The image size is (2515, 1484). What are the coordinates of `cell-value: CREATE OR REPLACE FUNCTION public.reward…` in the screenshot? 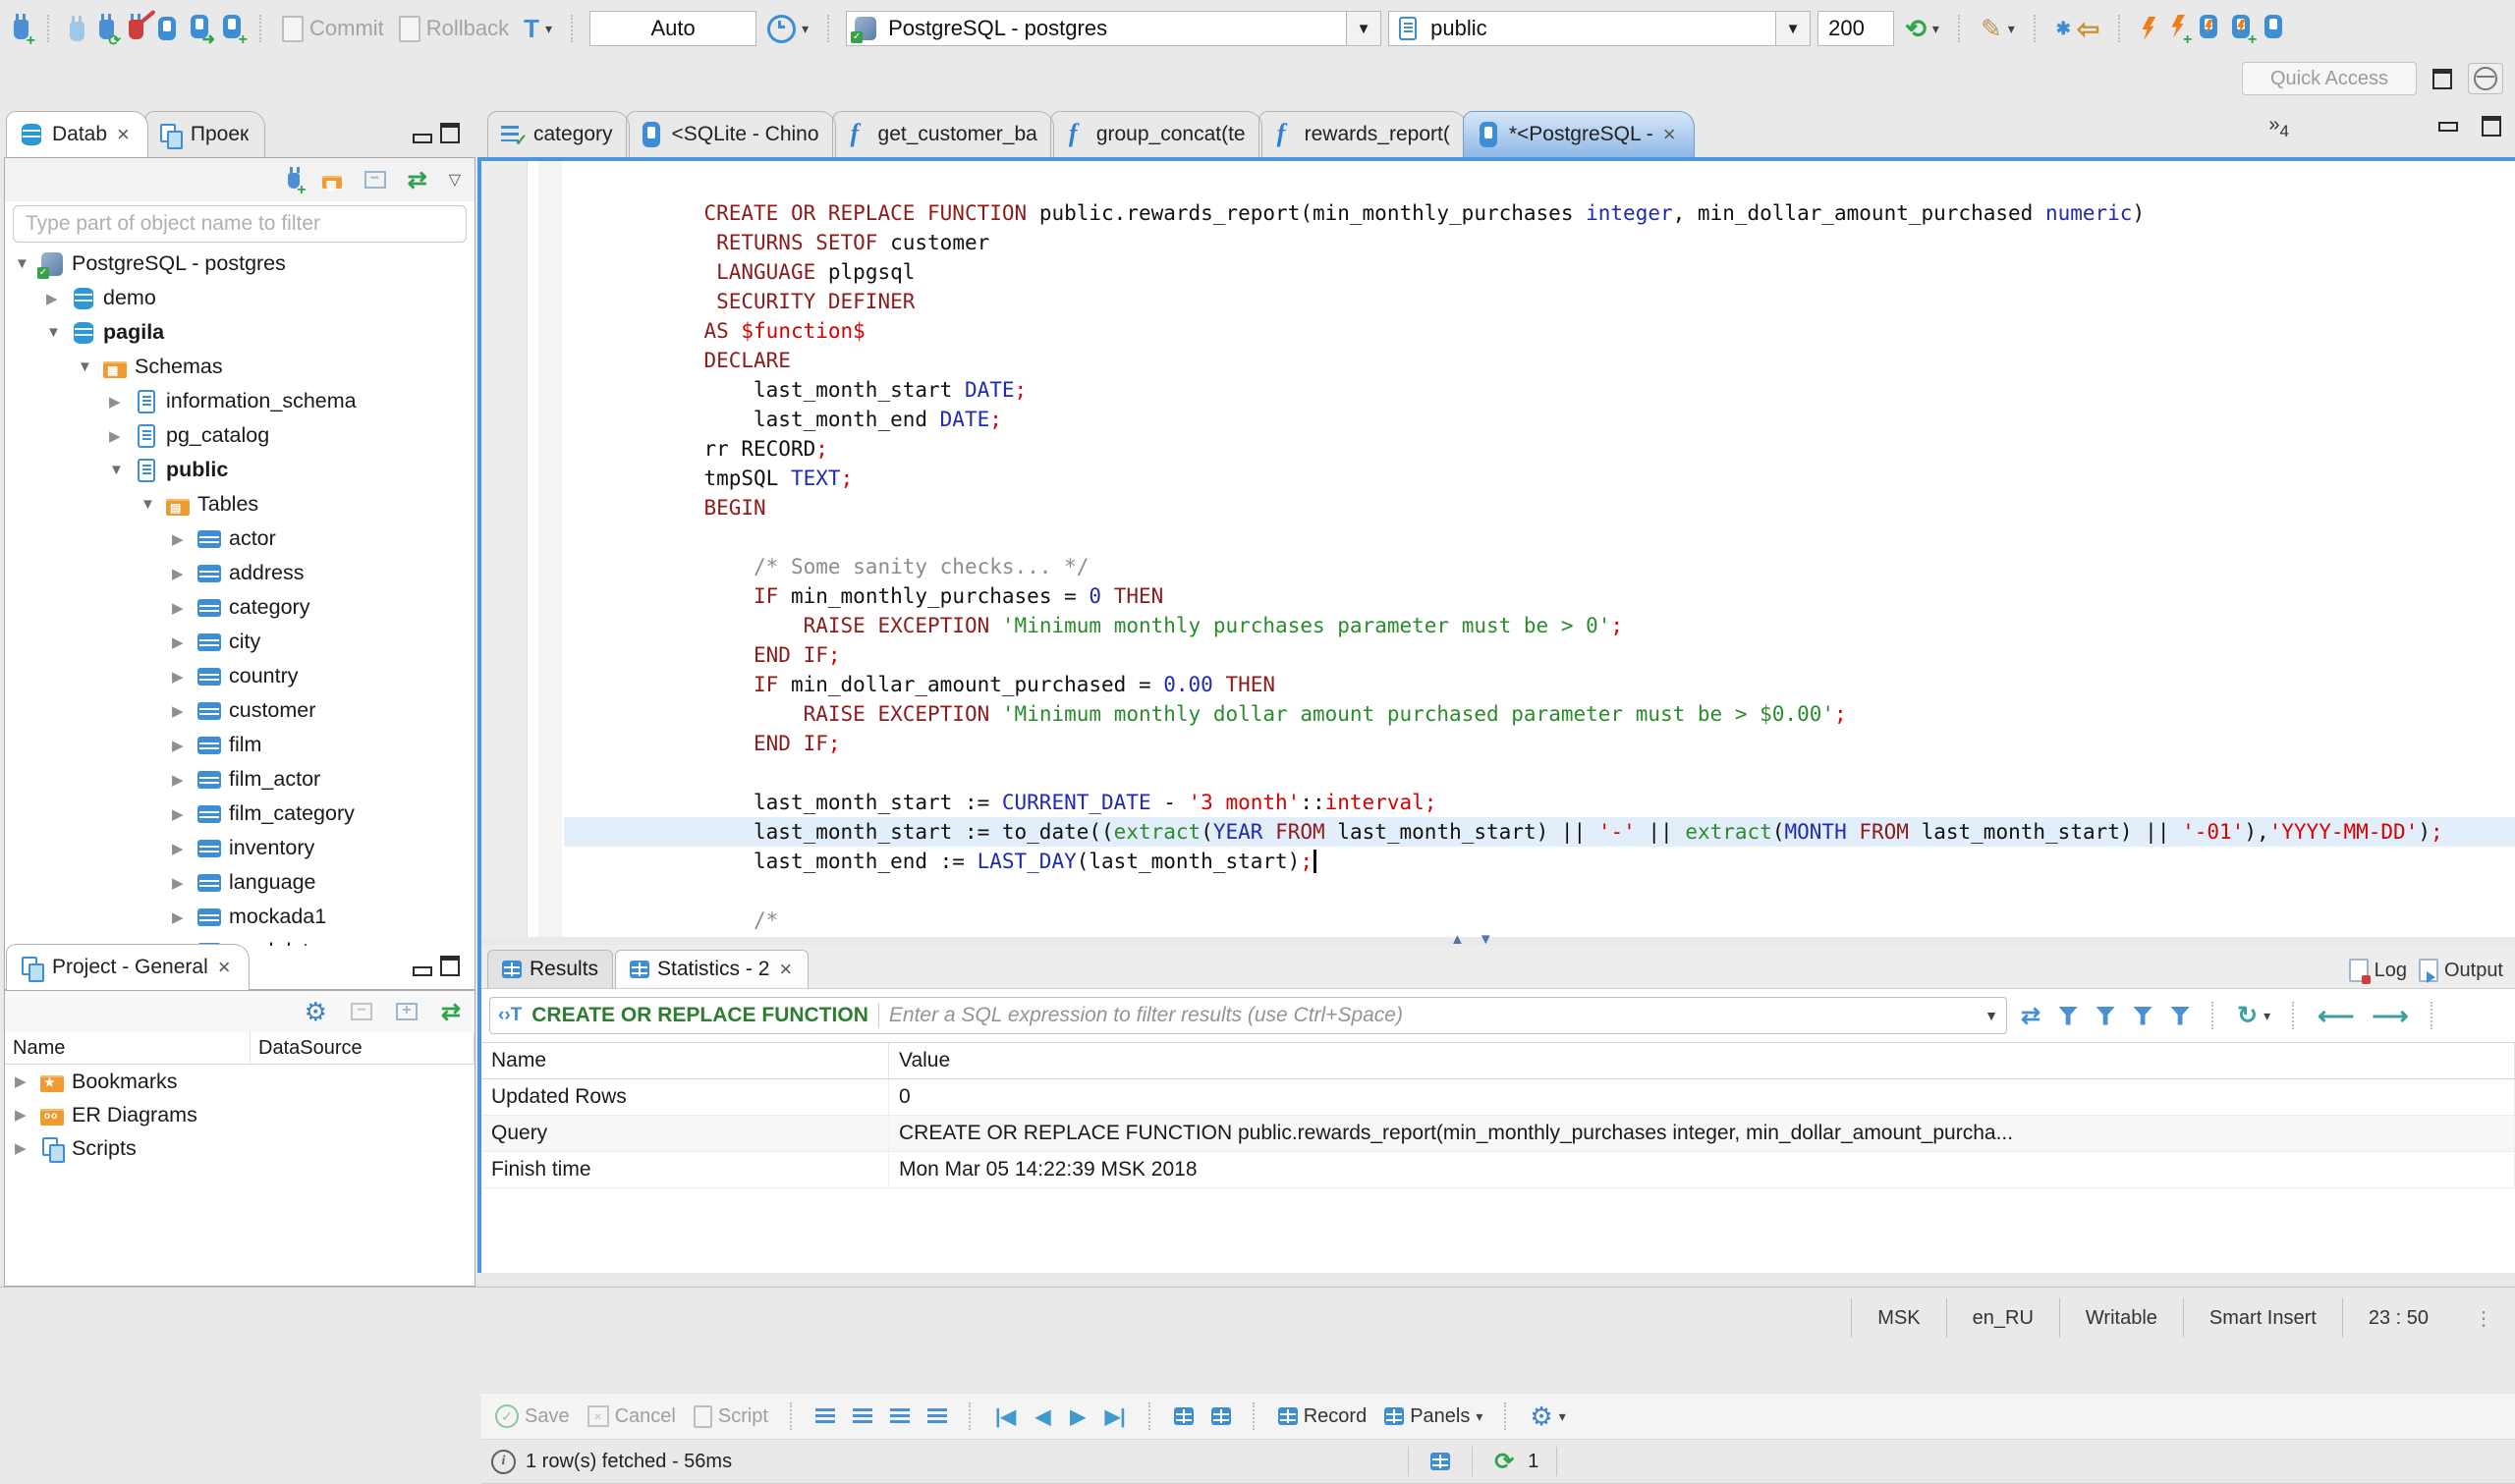 It's located at (1702, 1133).